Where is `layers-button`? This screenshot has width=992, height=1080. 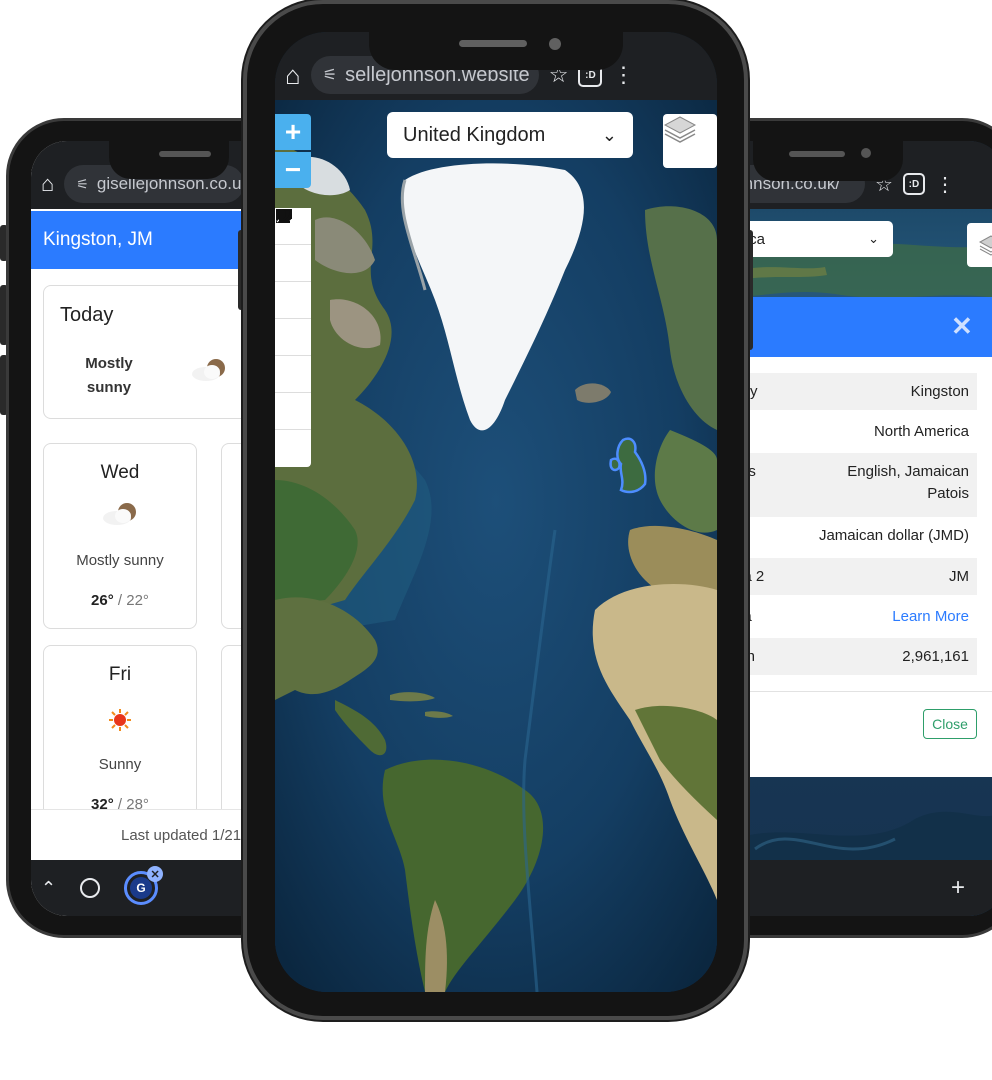
layers-button is located at coordinates (690, 141).